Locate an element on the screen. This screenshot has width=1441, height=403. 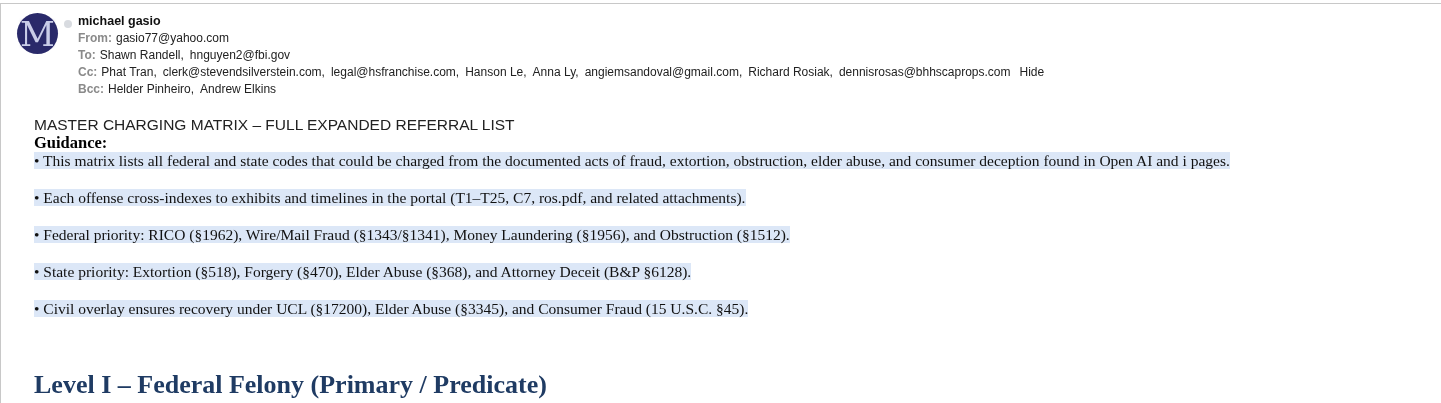
section-heading: Level I – Federal Felony (Primary / Predicate) is located at coordinates (291, 385).